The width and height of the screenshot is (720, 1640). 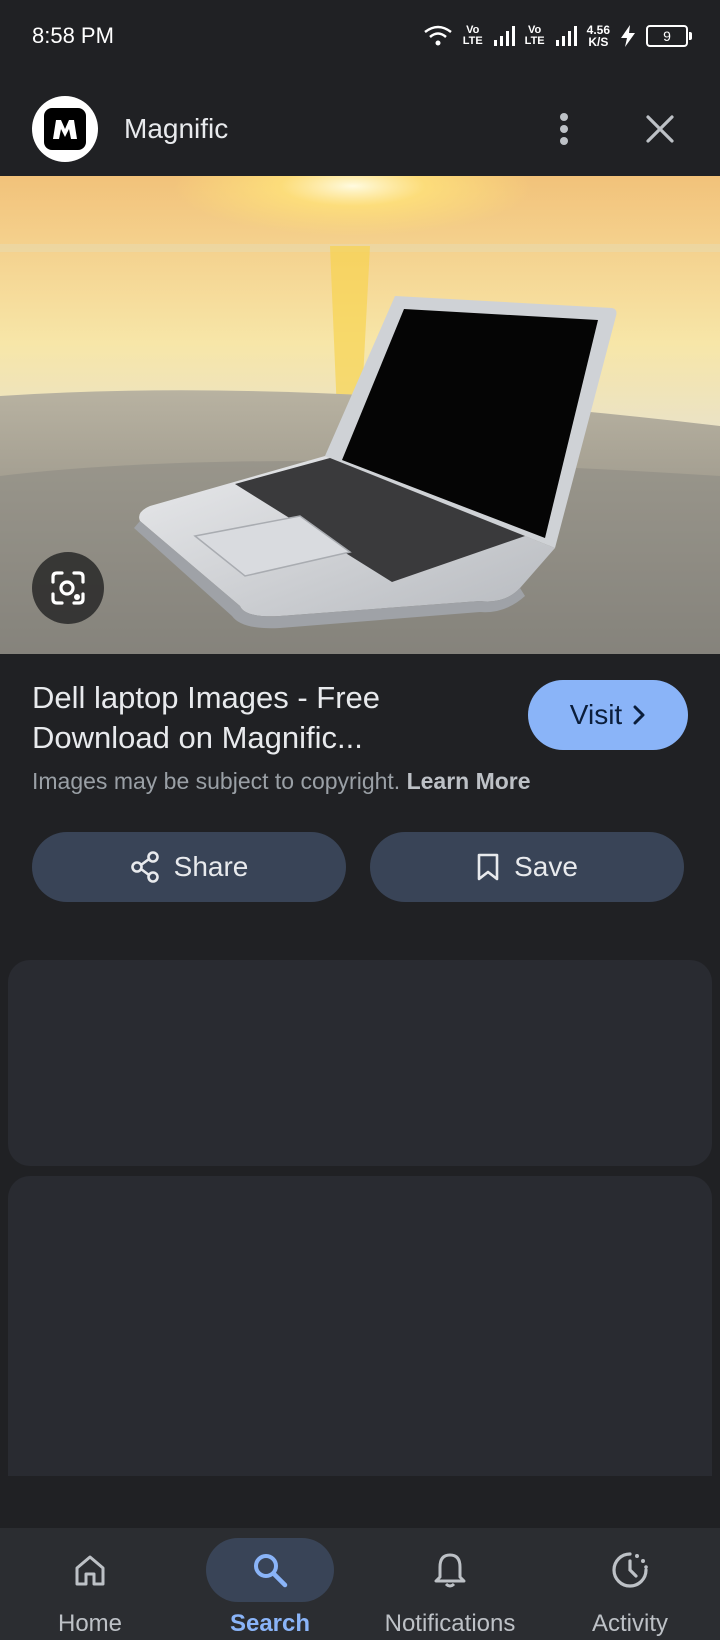 I want to click on share-label: Share, so click(x=211, y=866).